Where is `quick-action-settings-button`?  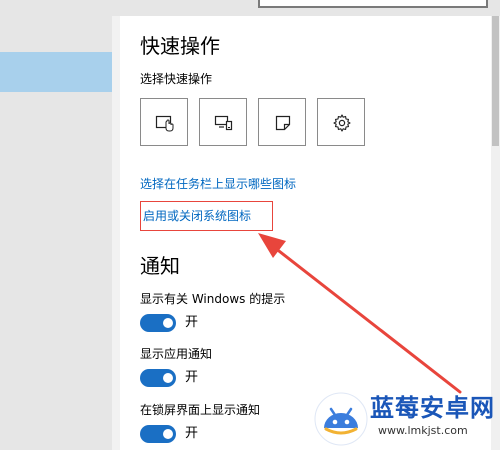
quick-action-settings-button is located at coordinates (341, 122).